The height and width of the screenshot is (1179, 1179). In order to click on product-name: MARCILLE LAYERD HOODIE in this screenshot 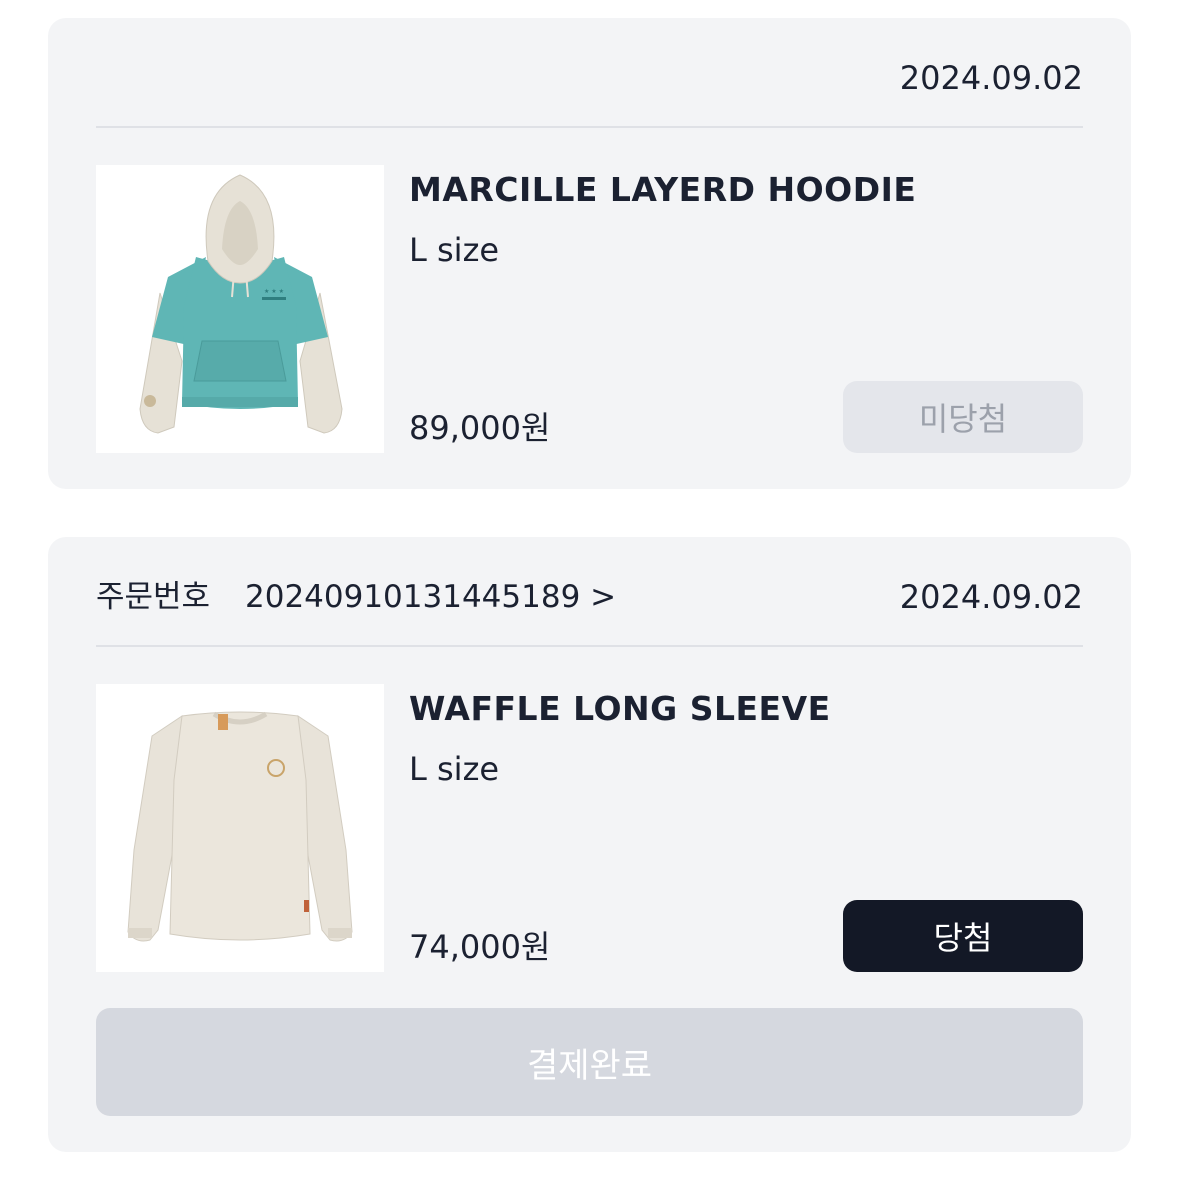, I will do `click(663, 189)`.